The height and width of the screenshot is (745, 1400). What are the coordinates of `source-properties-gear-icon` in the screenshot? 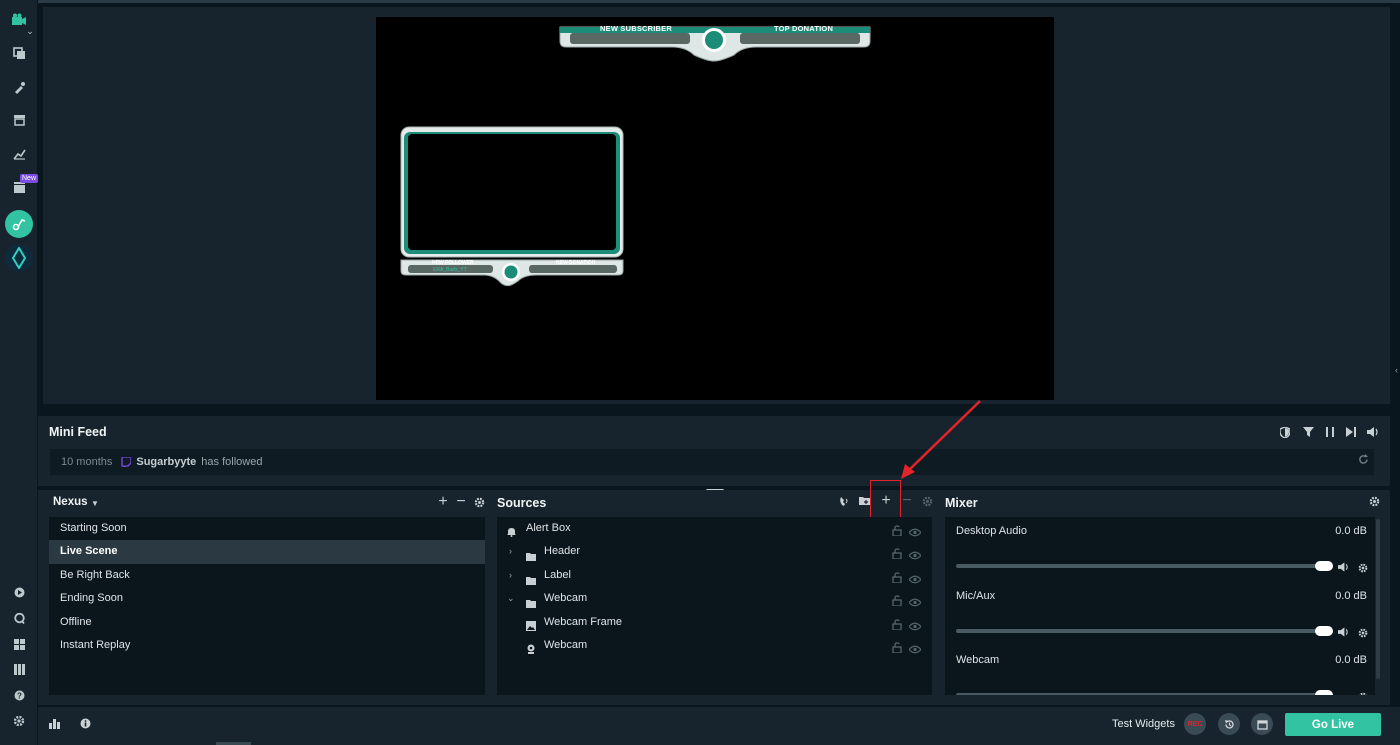 It's located at (927, 501).